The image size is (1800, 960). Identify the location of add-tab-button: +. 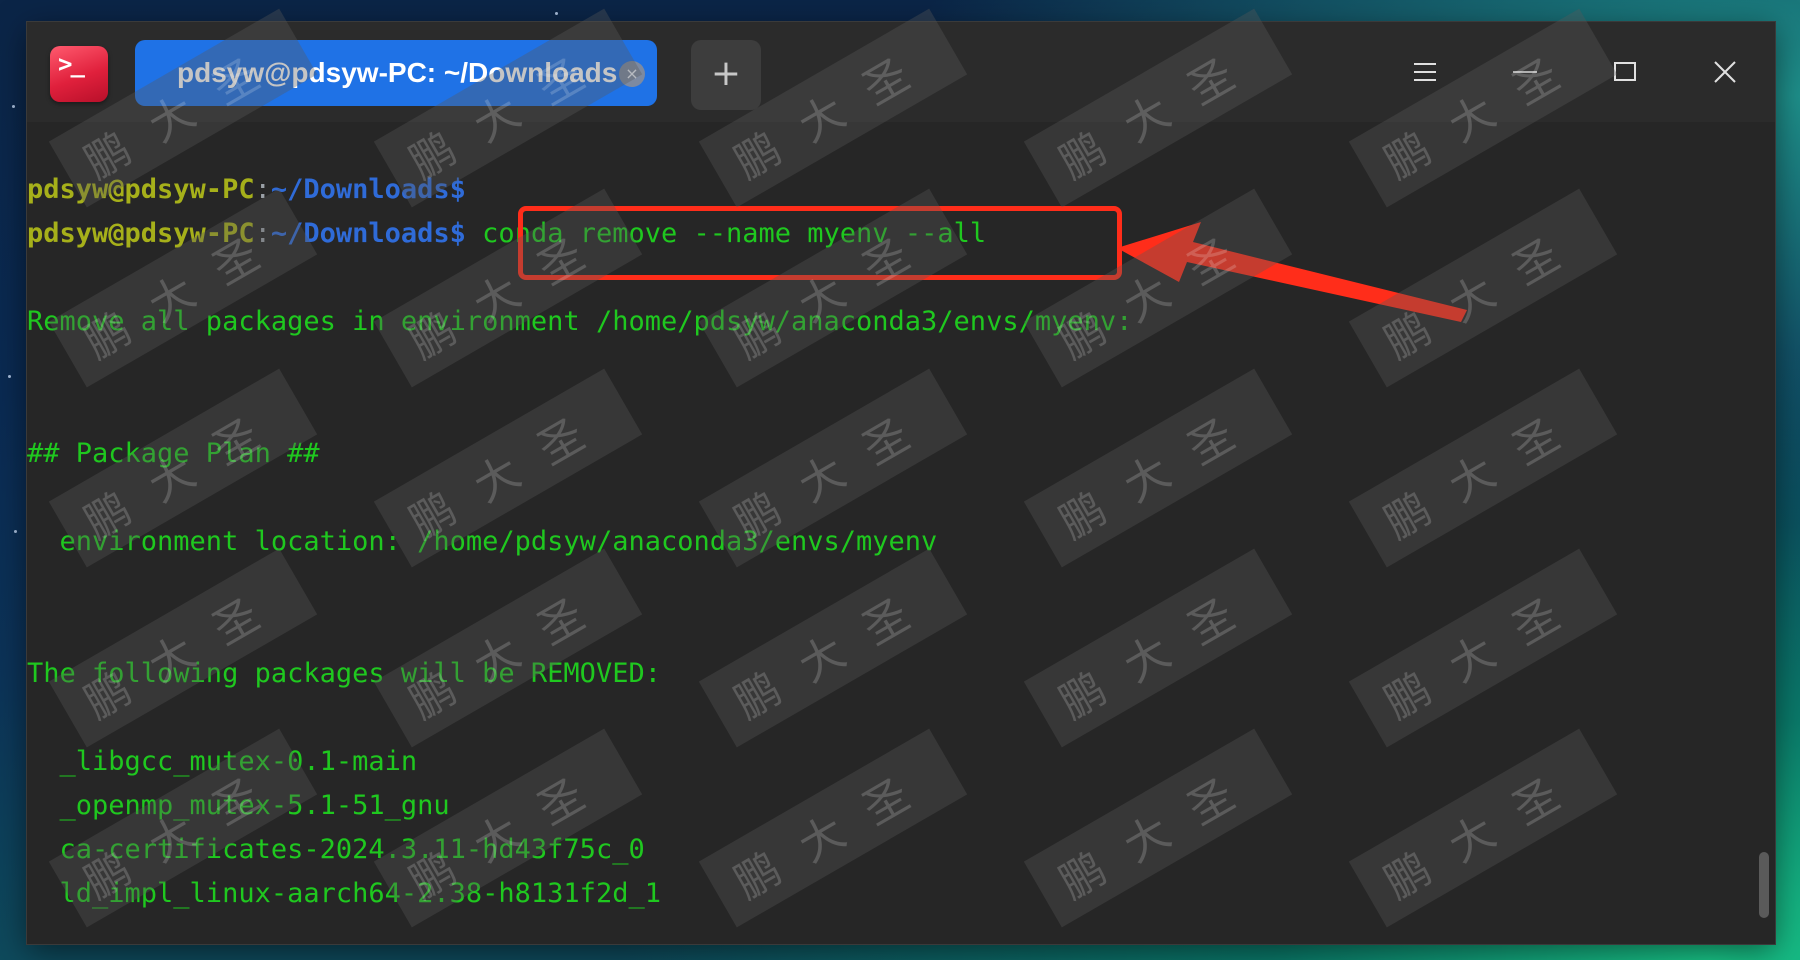
(726, 75).